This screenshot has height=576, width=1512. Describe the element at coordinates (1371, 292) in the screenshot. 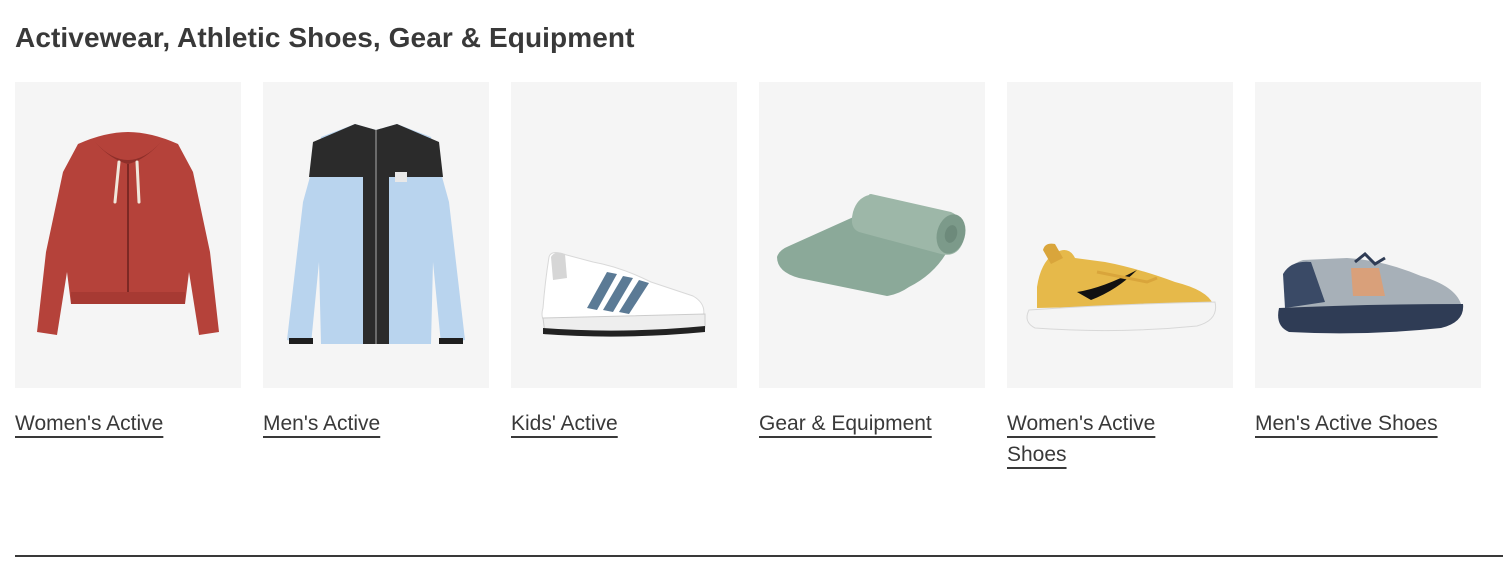

I see `grey-trail-shoe-image` at that location.